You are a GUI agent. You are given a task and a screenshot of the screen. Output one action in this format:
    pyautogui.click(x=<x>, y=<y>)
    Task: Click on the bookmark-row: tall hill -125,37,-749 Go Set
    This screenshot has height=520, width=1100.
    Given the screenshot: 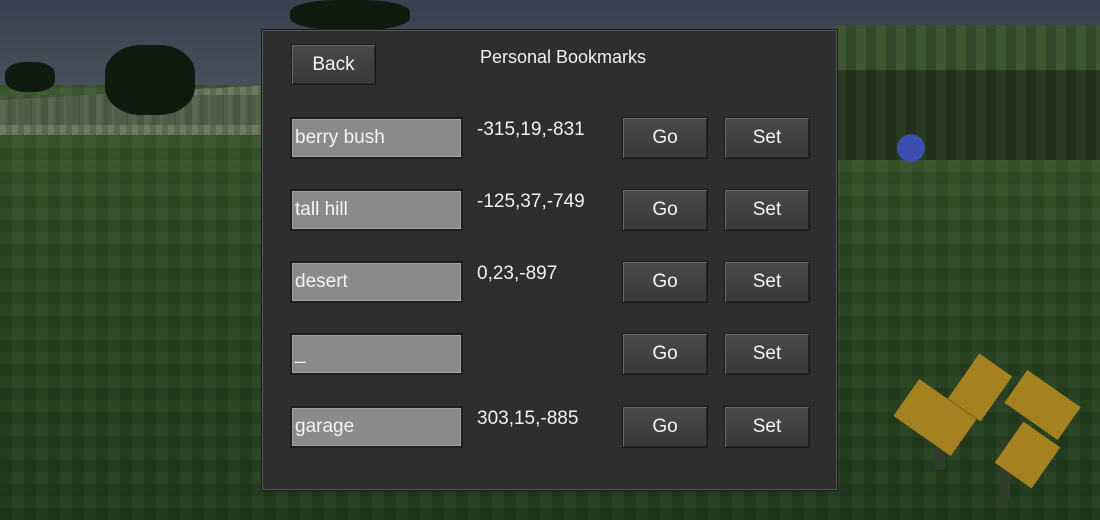 What is the action you would take?
    pyautogui.click(x=550, y=210)
    